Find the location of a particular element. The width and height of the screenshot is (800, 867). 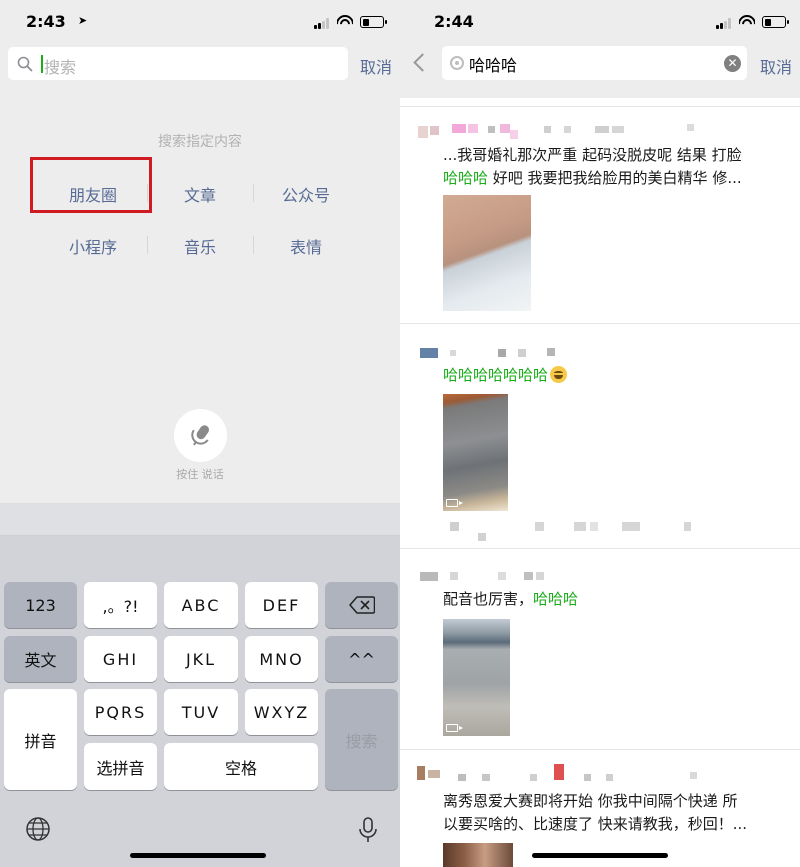

microphone-icon is located at coordinates (200, 435).